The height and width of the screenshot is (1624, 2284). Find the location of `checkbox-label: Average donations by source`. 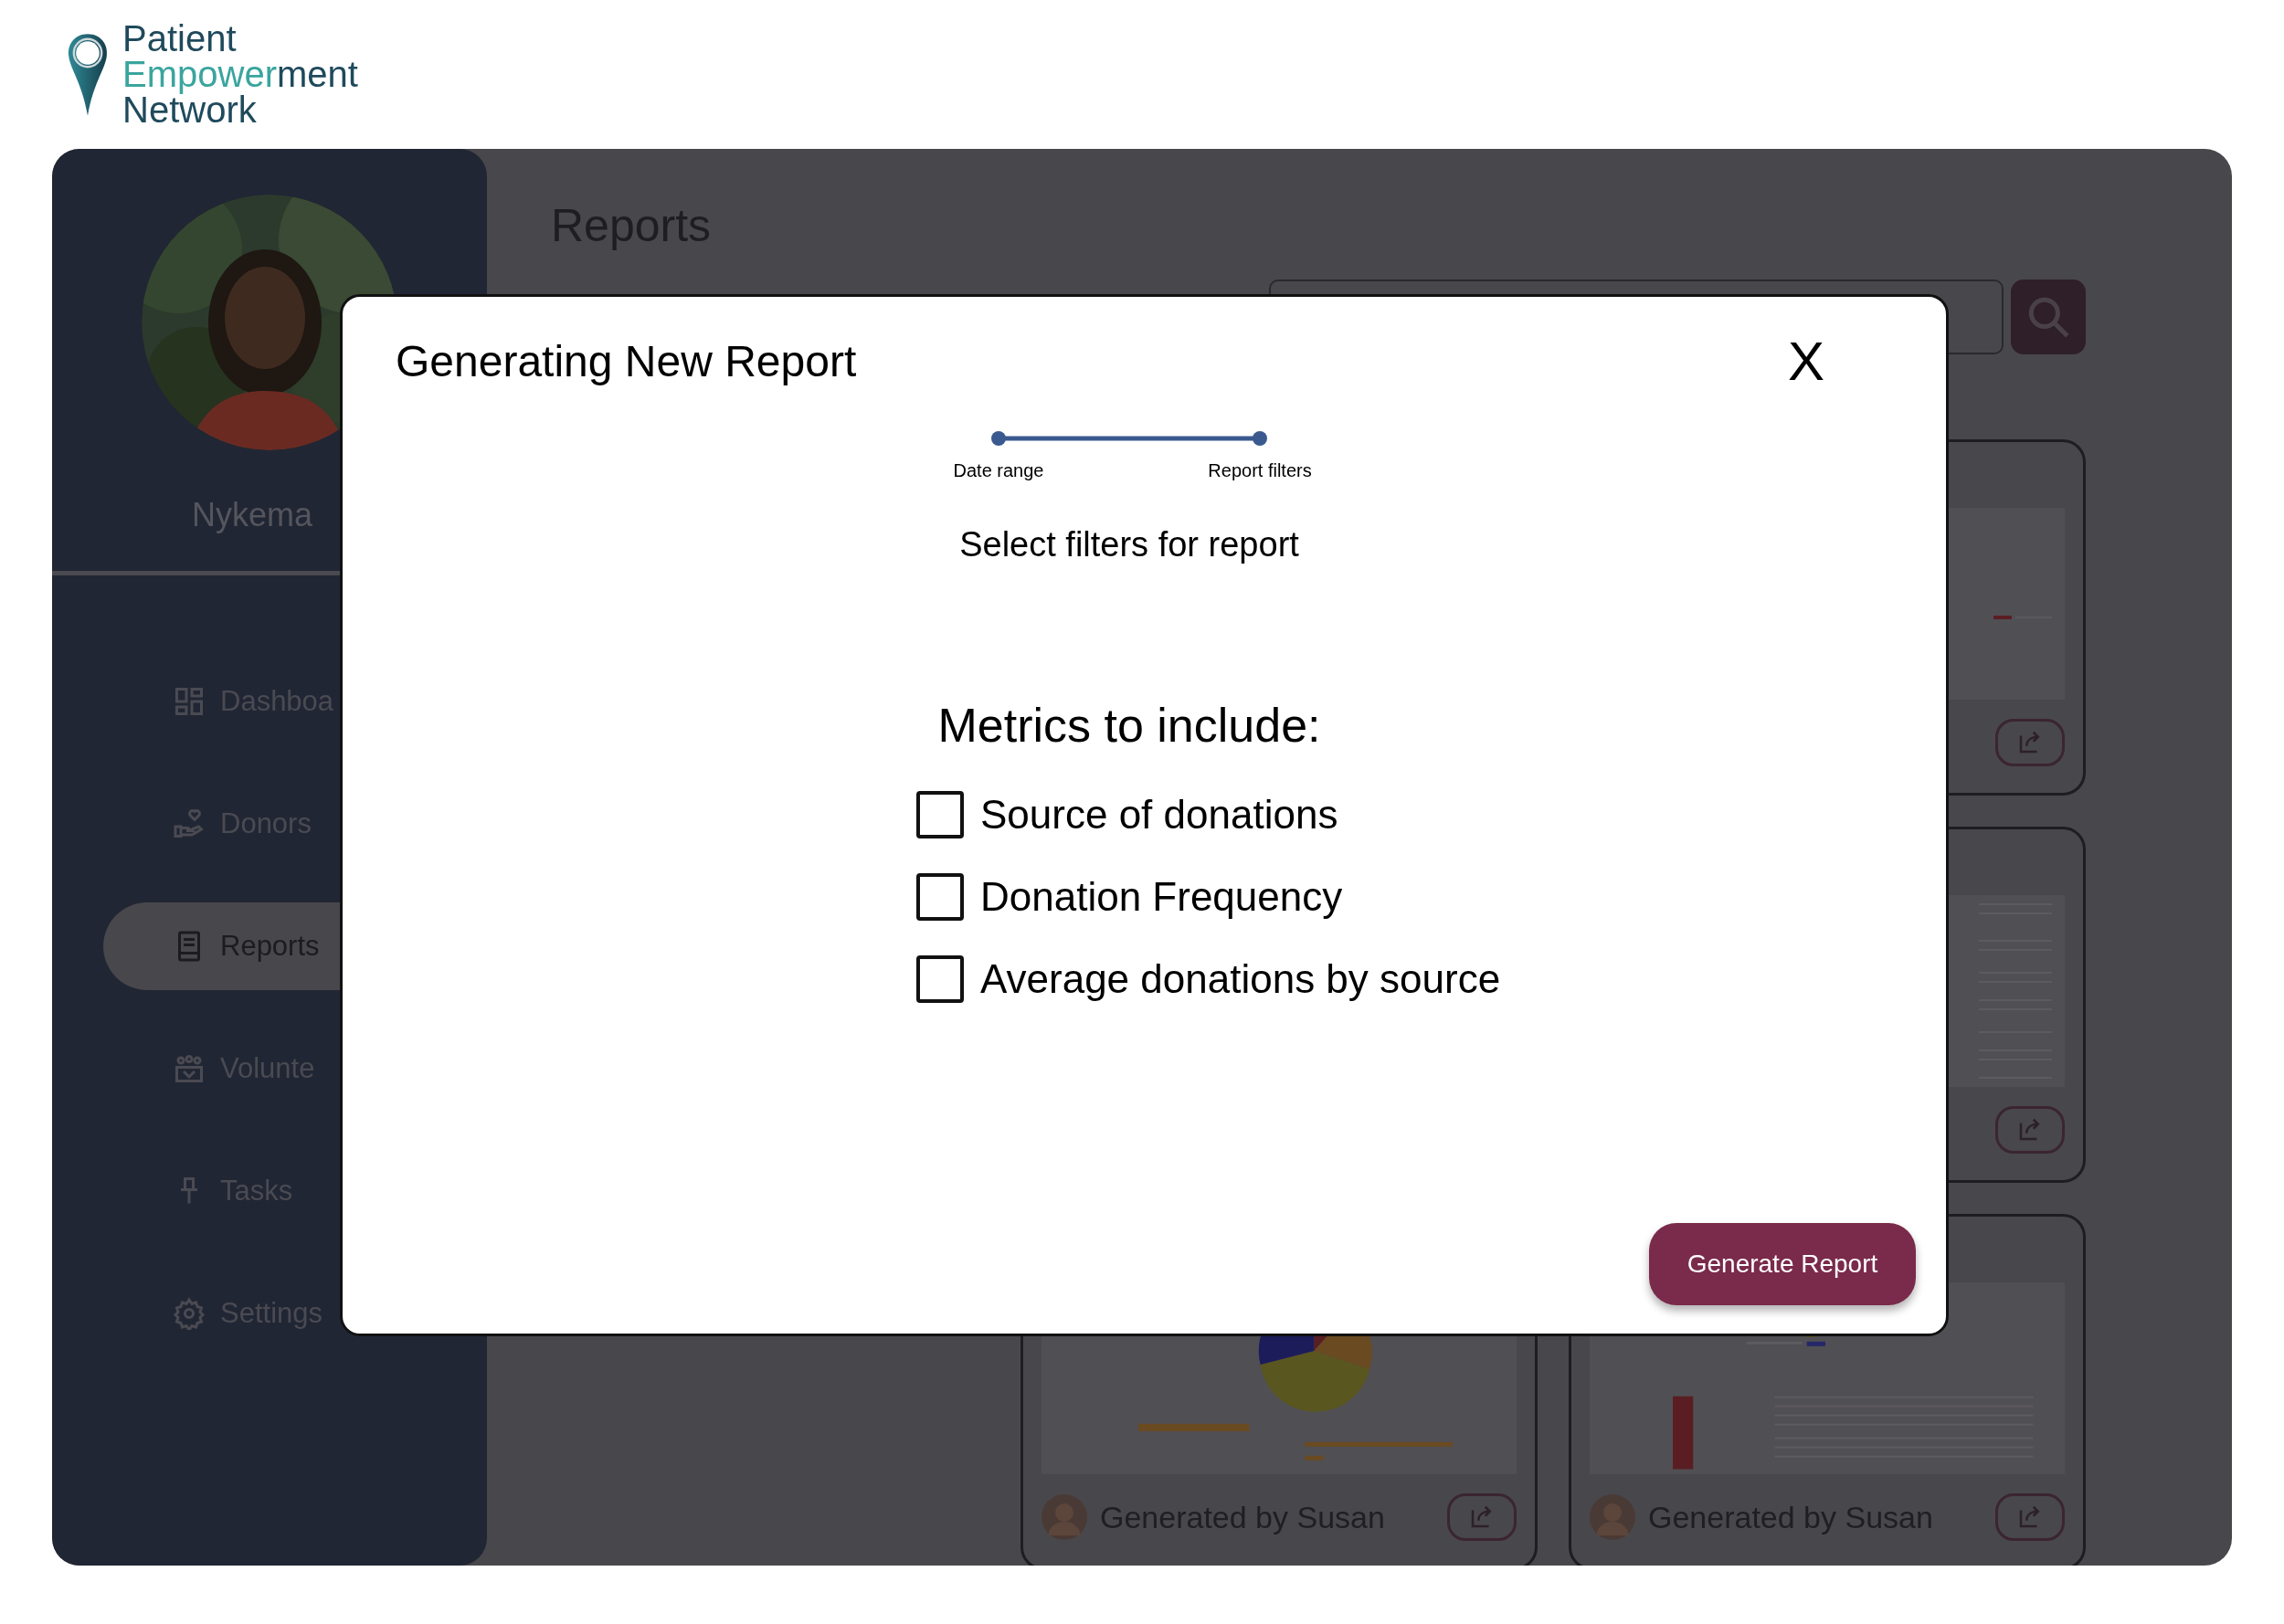

checkbox-label: Average donations by source is located at coordinates (1240, 979).